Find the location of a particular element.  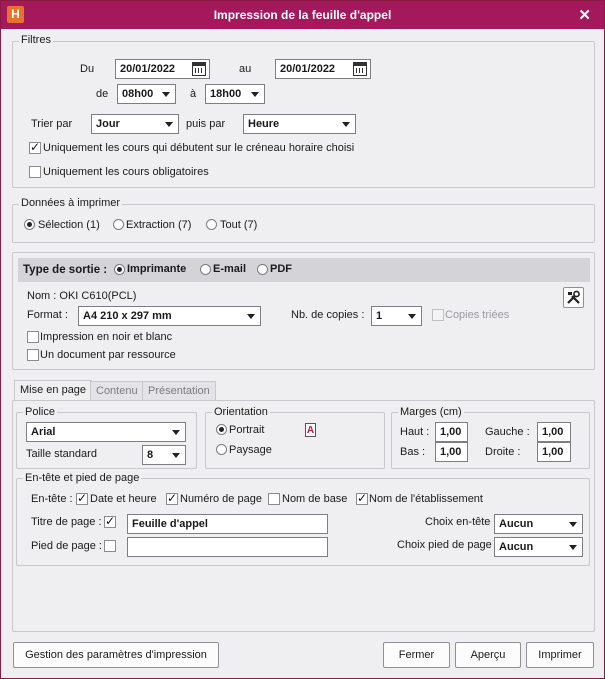

check-numero-page is located at coordinates (172, 498).